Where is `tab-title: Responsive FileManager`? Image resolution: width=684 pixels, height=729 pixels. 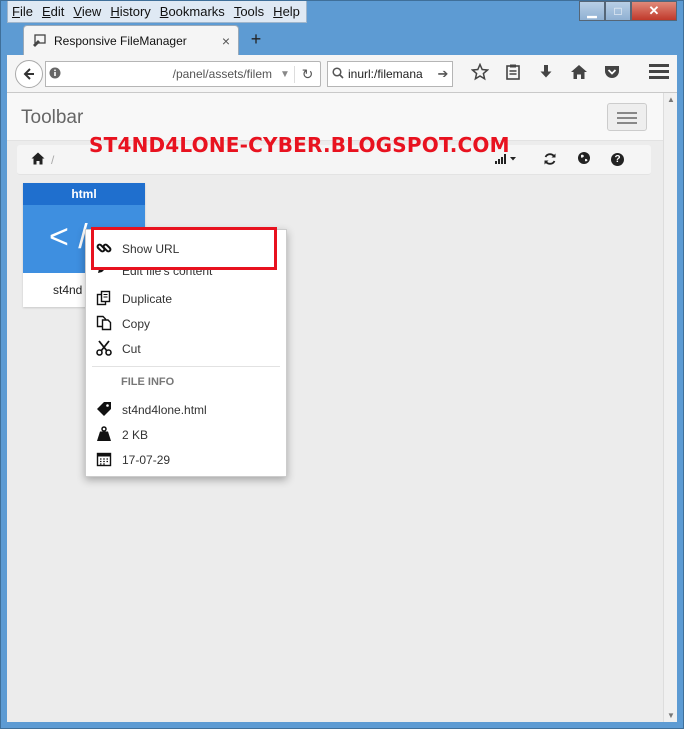
tab-title: Responsive FileManager is located at coordinates (120, 40).